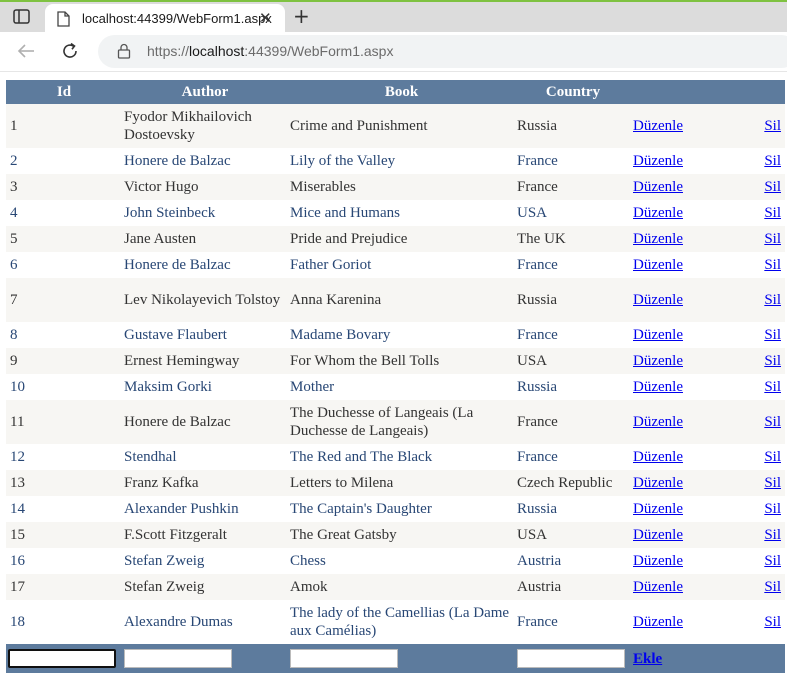 This screenshot has height=674, width=787. What do you see at coordinates (205, 239) in the screenshot?
I see `cell-author: Jane Austen` at bounding box center [205, 239].